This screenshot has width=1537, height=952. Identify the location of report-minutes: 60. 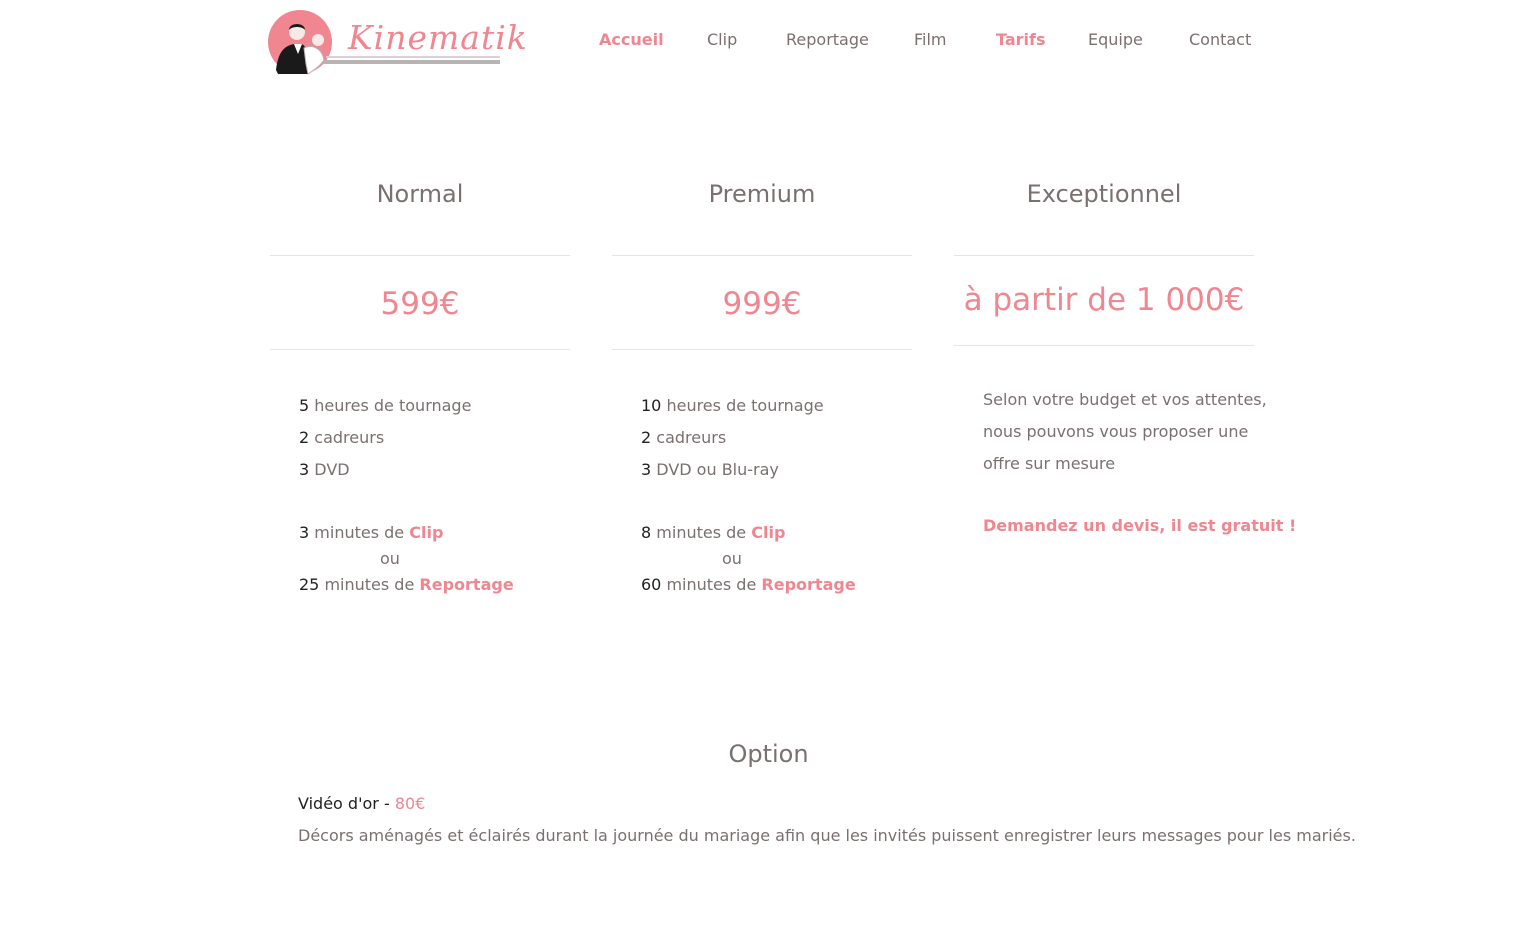
(651, 584).